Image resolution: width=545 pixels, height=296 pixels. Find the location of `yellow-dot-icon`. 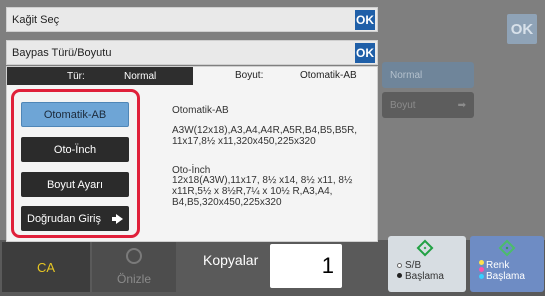

yellow-dot-icon is located at coordinates (481, 262).